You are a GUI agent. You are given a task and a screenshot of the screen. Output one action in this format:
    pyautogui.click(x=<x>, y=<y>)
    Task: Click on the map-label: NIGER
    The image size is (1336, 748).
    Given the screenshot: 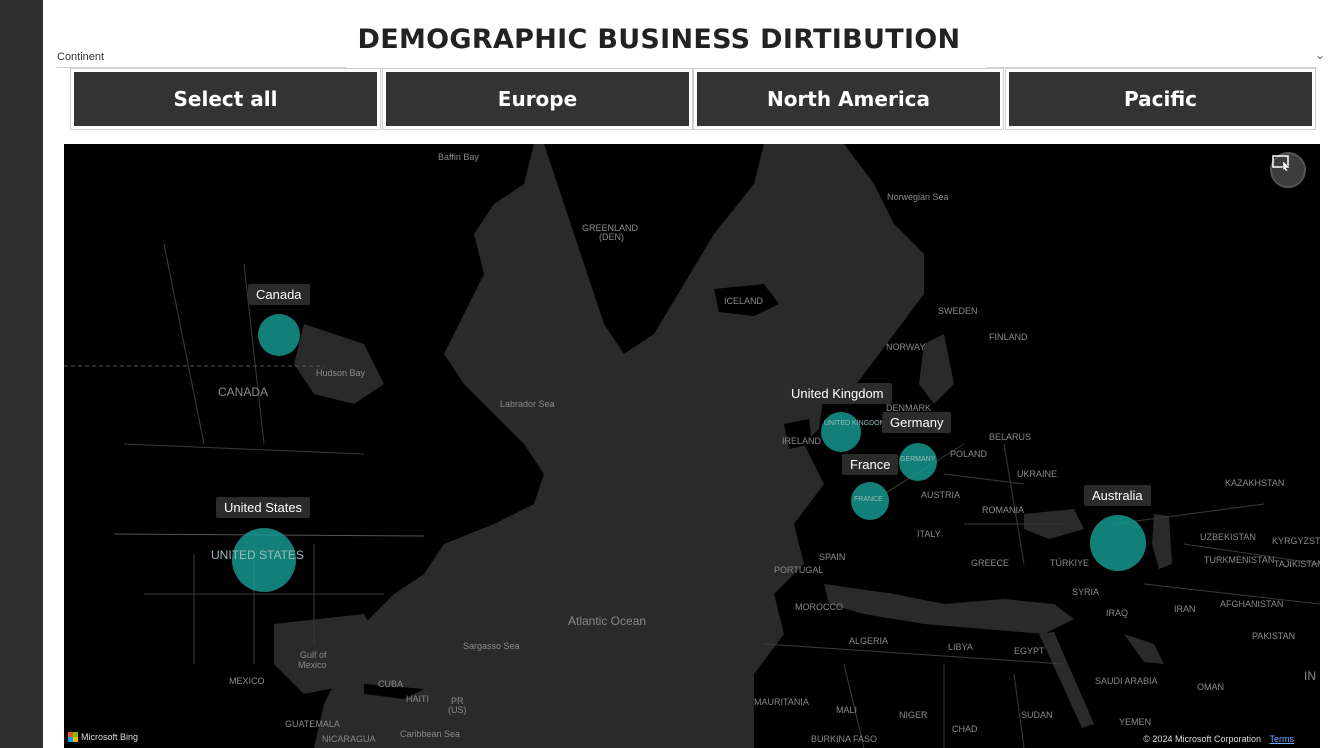 What is the action you would take?
    pyautogui.click(x=913, y=715)
    